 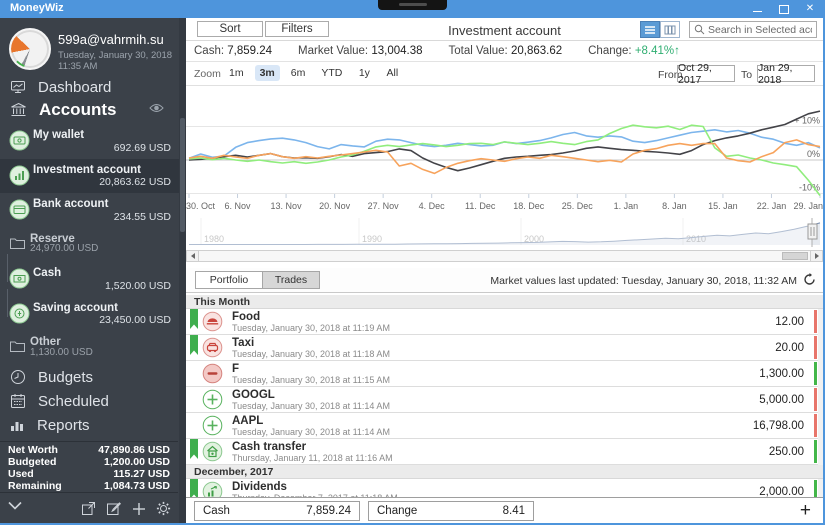 What do you see at coordinates (66, 377) in the screenshot?
I see `sidebar-item-label: Budgets` at bounding box center [66, 377].